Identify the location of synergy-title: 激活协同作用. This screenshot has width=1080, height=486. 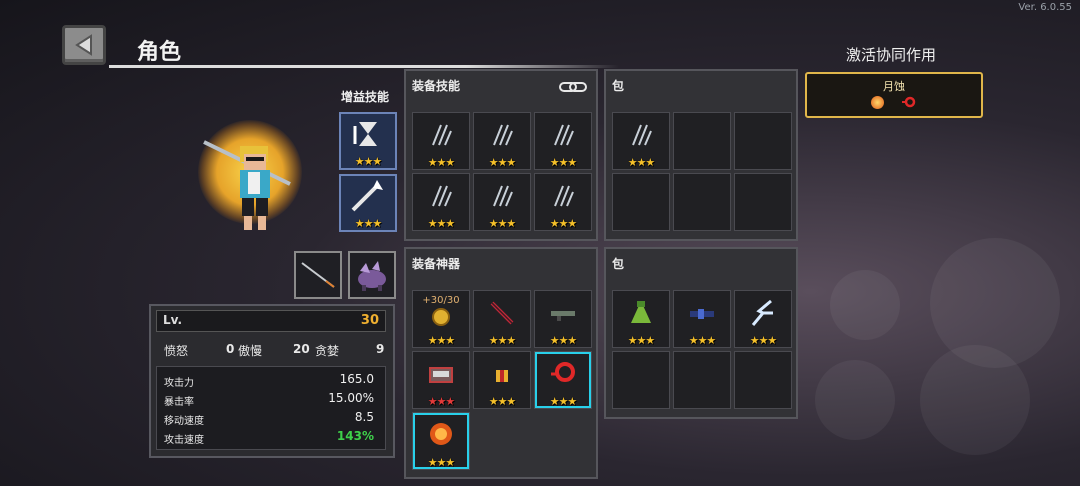
(891, 55).